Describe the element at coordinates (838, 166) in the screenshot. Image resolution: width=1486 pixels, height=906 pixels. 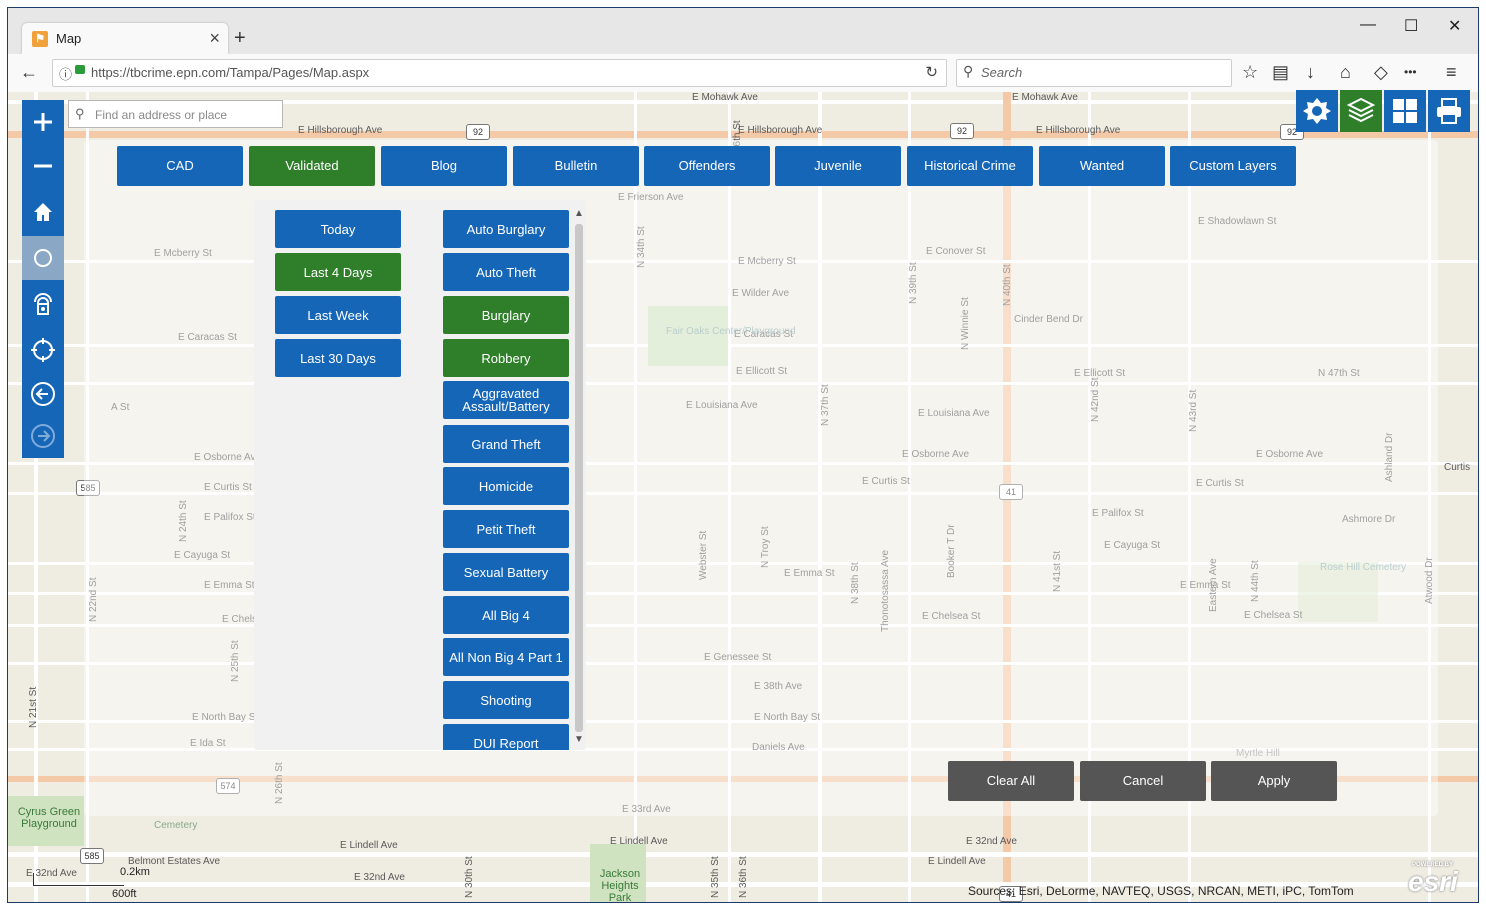
I see `tab-juvenile: Juvenile` at that location.